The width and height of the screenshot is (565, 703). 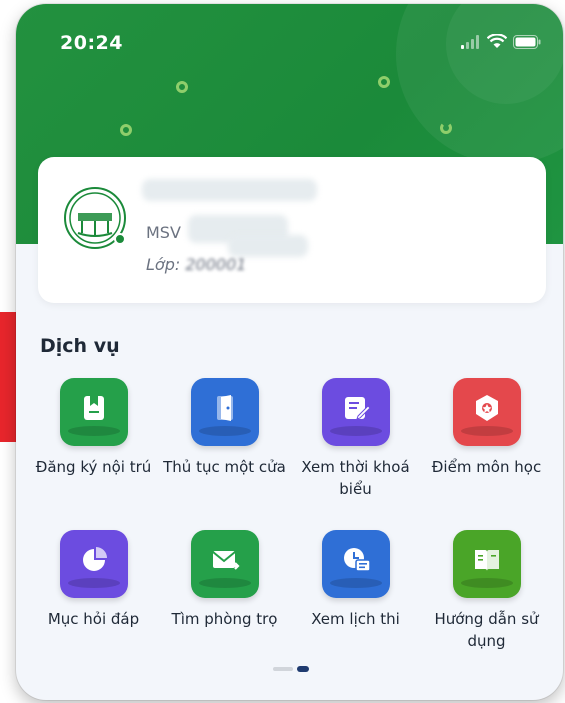 What do you see at coordinates (120, 239) in the screenshot?
I see `online-indicator` at bounding box center [120, 239].